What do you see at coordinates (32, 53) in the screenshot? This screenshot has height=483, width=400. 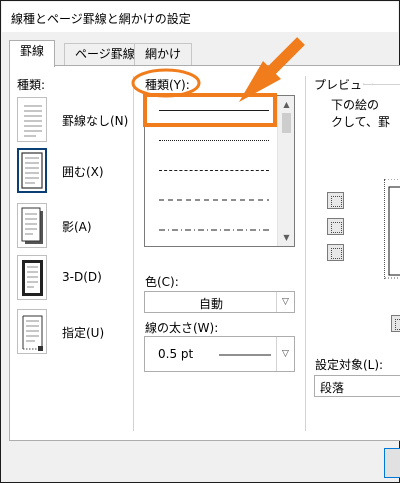 I see `tab-borders: 罫線` at bounding box center [32, 53].